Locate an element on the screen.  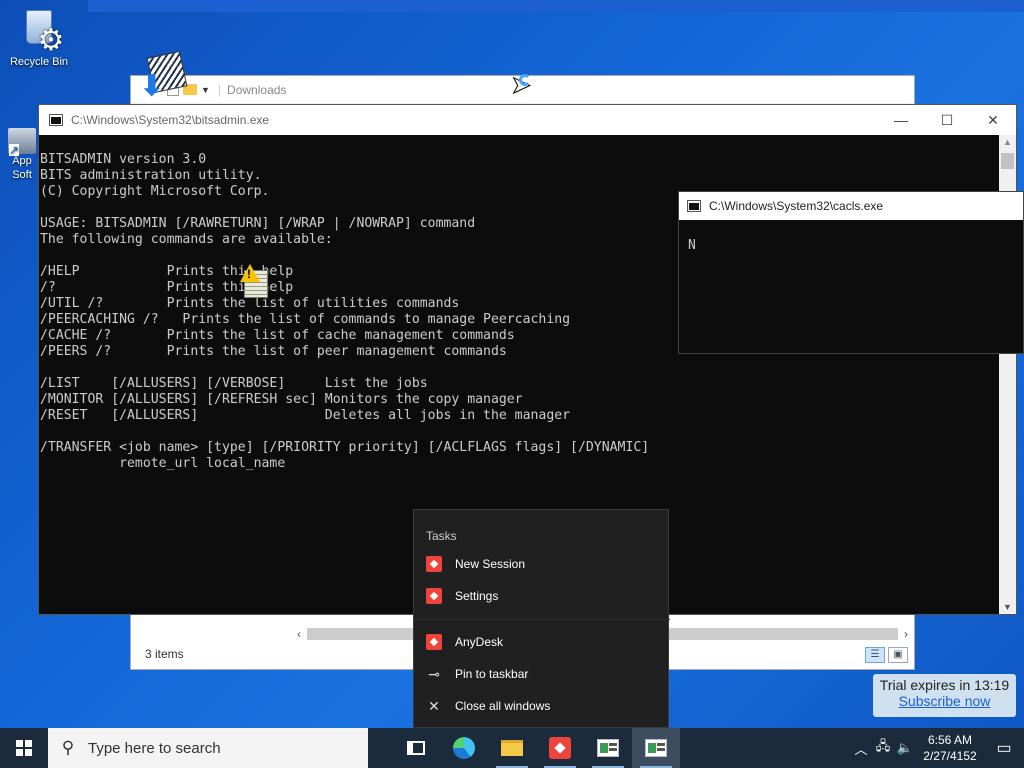
jump-list-item-label: Settings is located at coordinates (477, 596).